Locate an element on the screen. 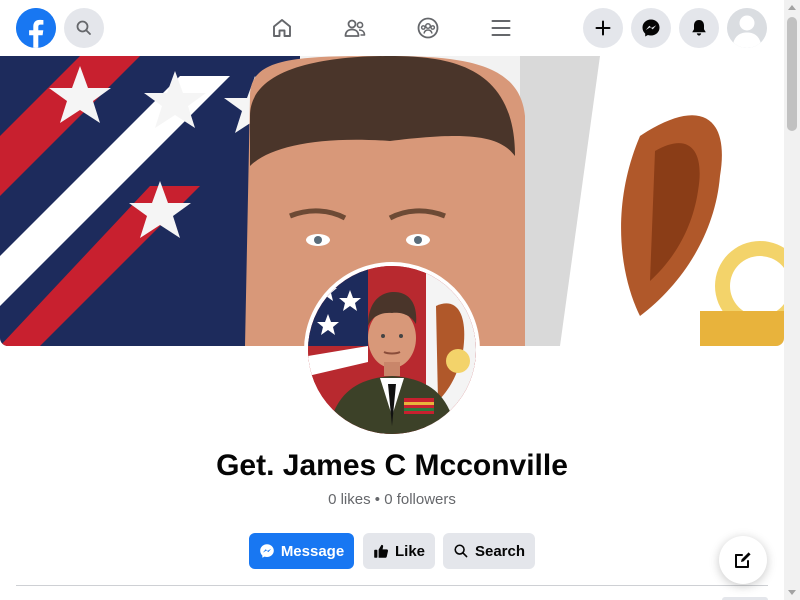 The height and width of the screenshot is (600, 800). likes-followers-count: 0 likes • 0 followers is located at coordinates (392, 500).